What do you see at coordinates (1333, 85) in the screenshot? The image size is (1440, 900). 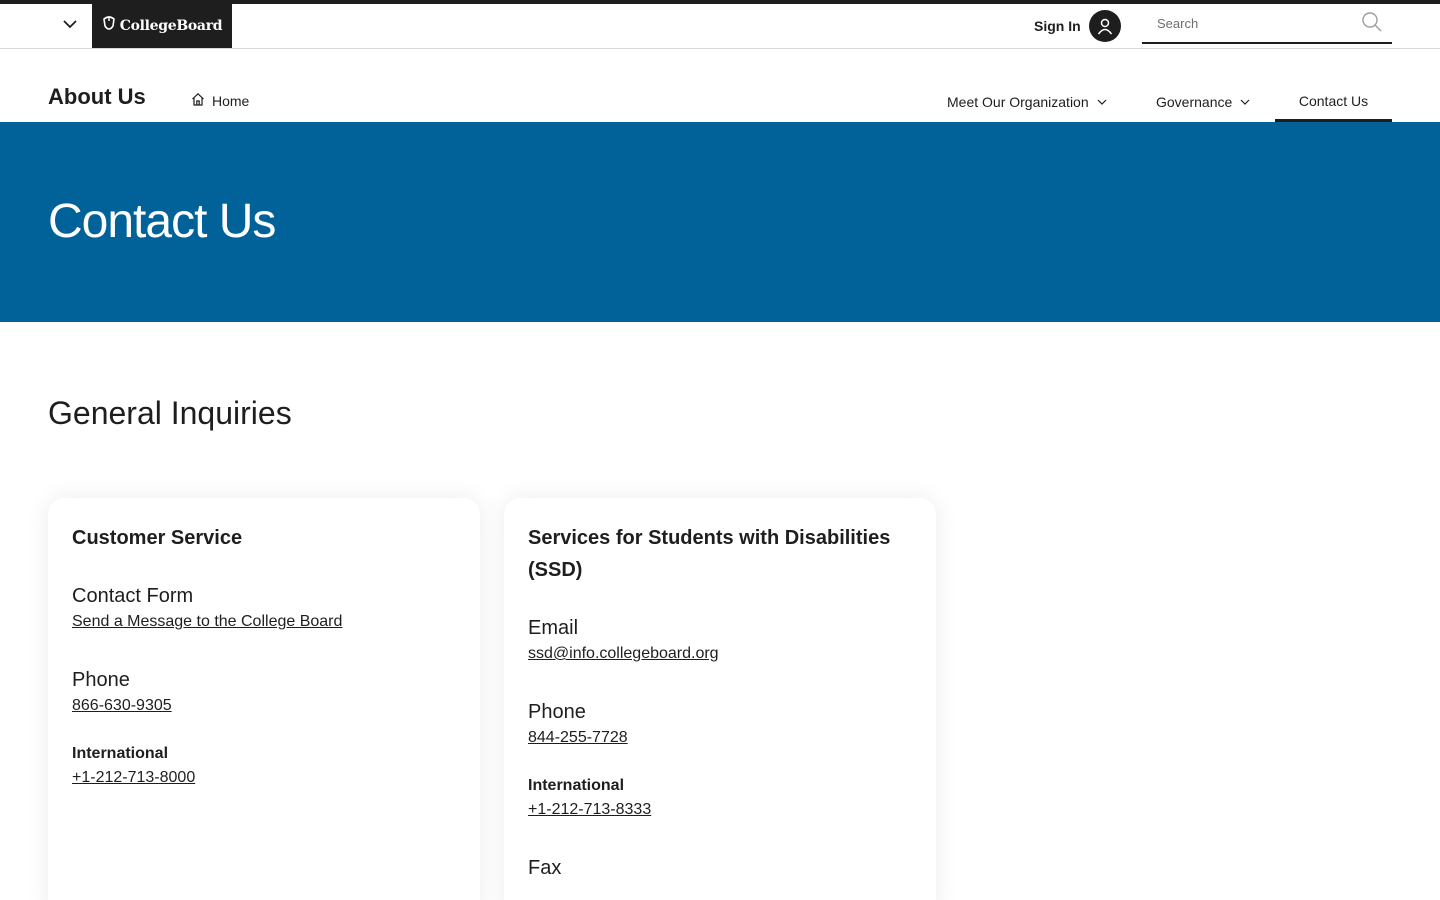 I see `nav-item-contact-us: Contact Us` at bounding box center [1333, 85].